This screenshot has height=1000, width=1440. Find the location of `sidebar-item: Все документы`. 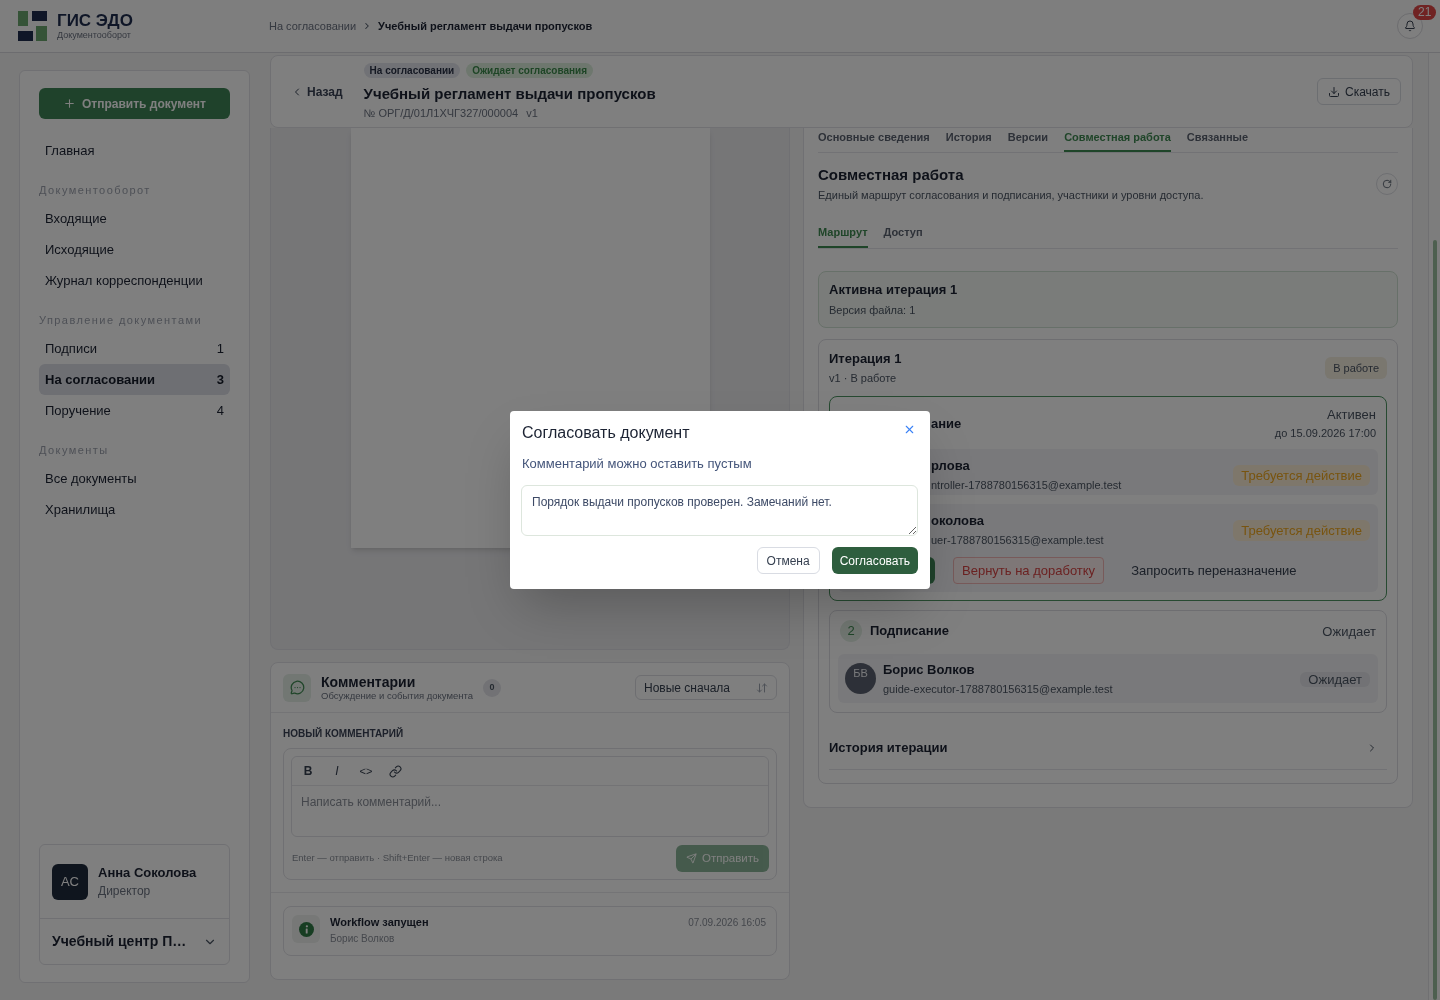

sidebar-item: Все документы is located at coordinates (134, 478).